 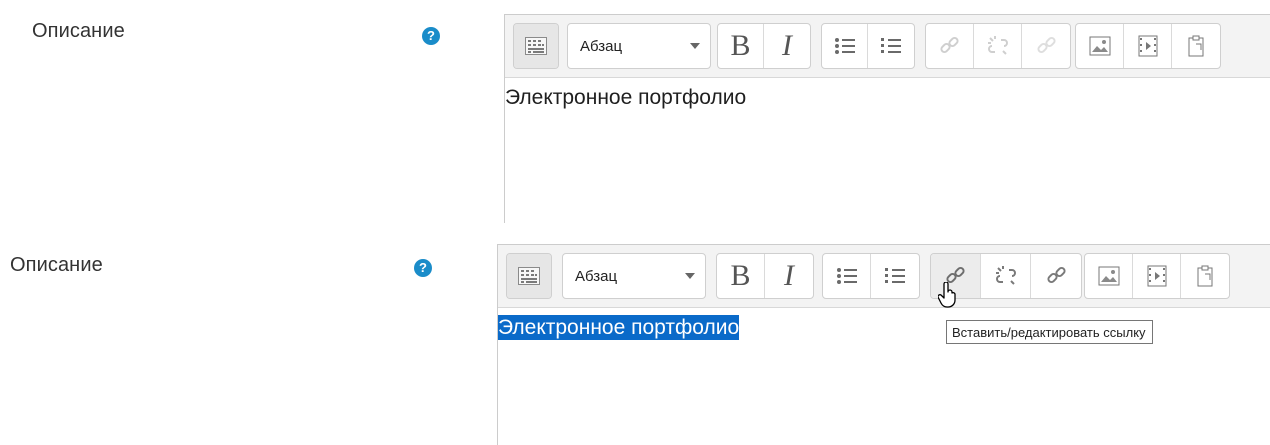 What do you see at coordinates (619, 327) in the screenshot?
I see `selected-editor-text: Электронное портфолио` at bounding box center [619, 327].